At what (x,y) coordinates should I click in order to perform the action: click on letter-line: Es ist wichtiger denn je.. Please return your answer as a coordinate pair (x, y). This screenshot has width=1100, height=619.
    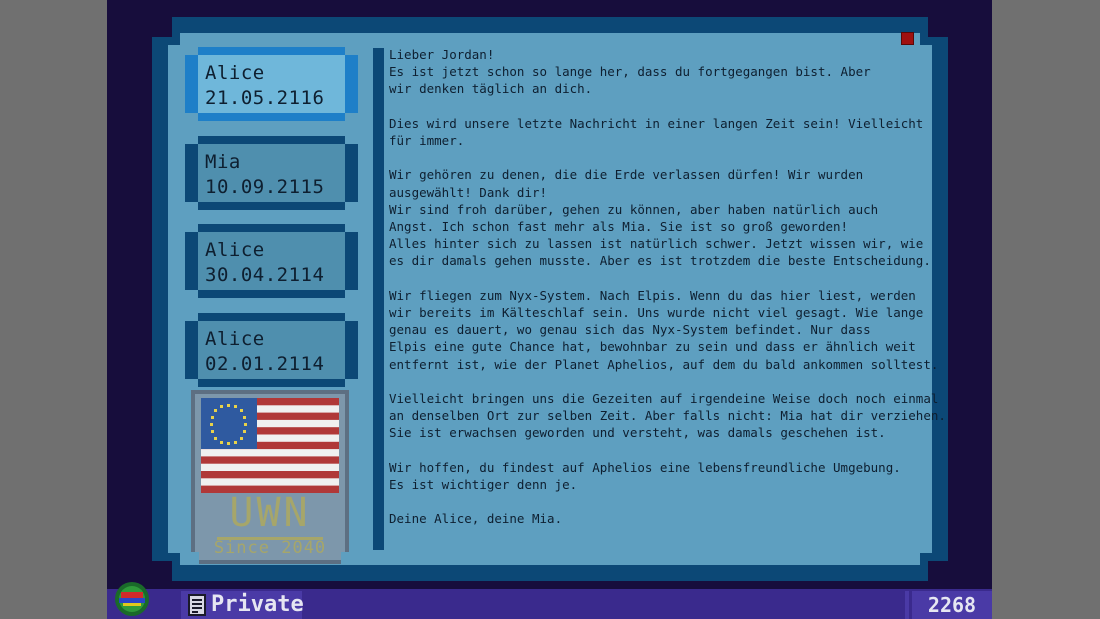
    Looking at the image, I should click on (483, 485).